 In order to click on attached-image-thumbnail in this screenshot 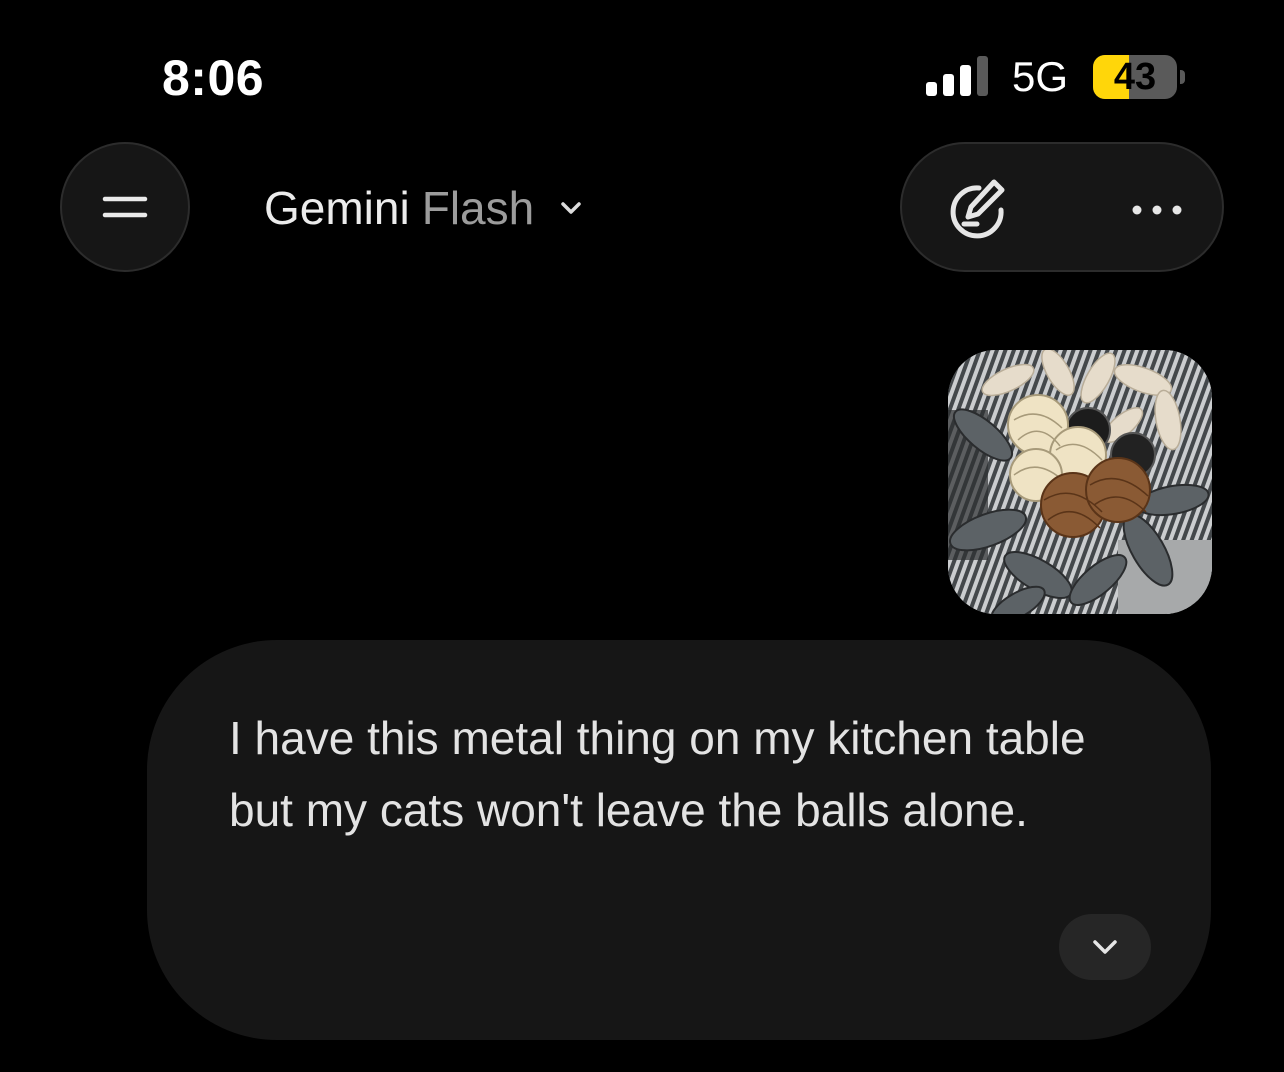, I will do `click(1080, 482)`.